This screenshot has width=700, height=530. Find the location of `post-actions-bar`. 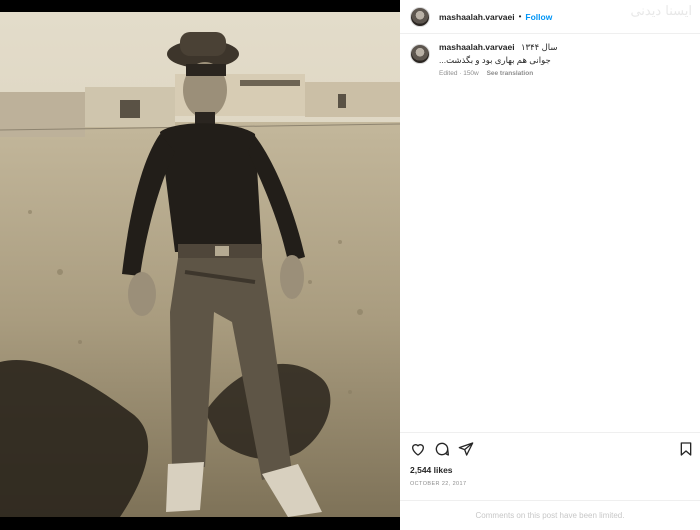

post-actions-bar is located at coordinates (550, 447).